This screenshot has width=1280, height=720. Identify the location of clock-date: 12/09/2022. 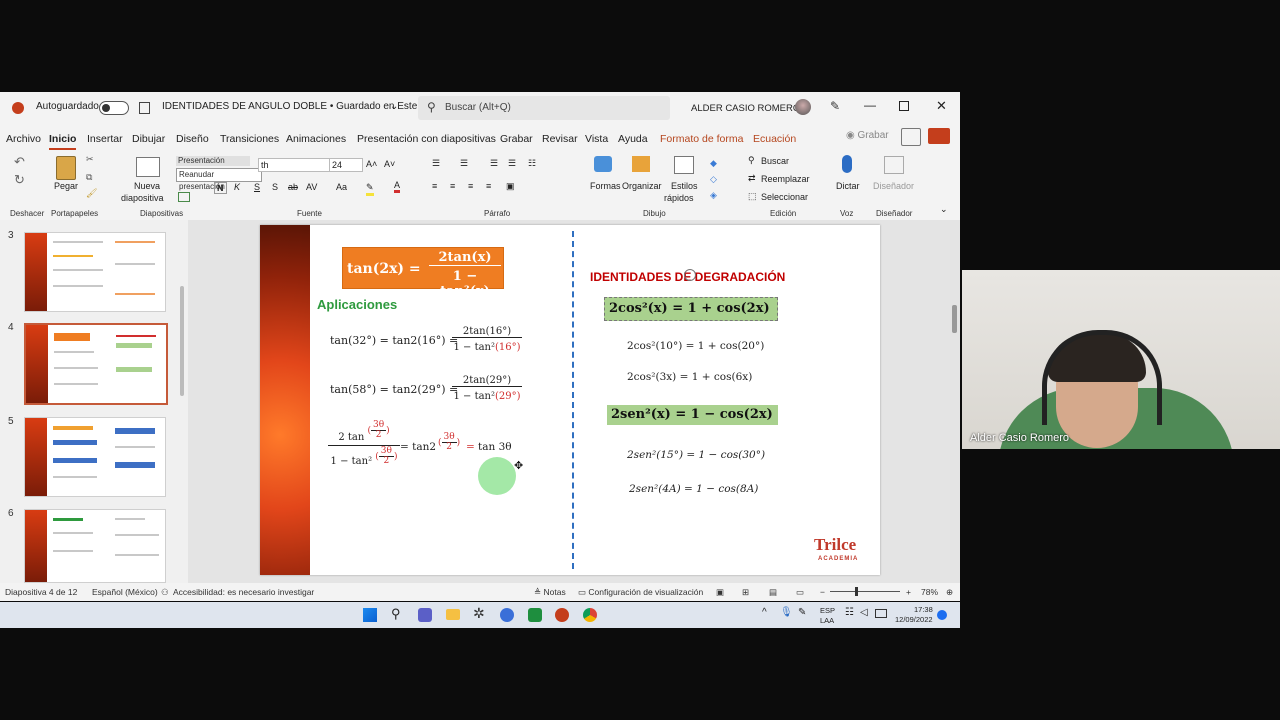
(914, 619).